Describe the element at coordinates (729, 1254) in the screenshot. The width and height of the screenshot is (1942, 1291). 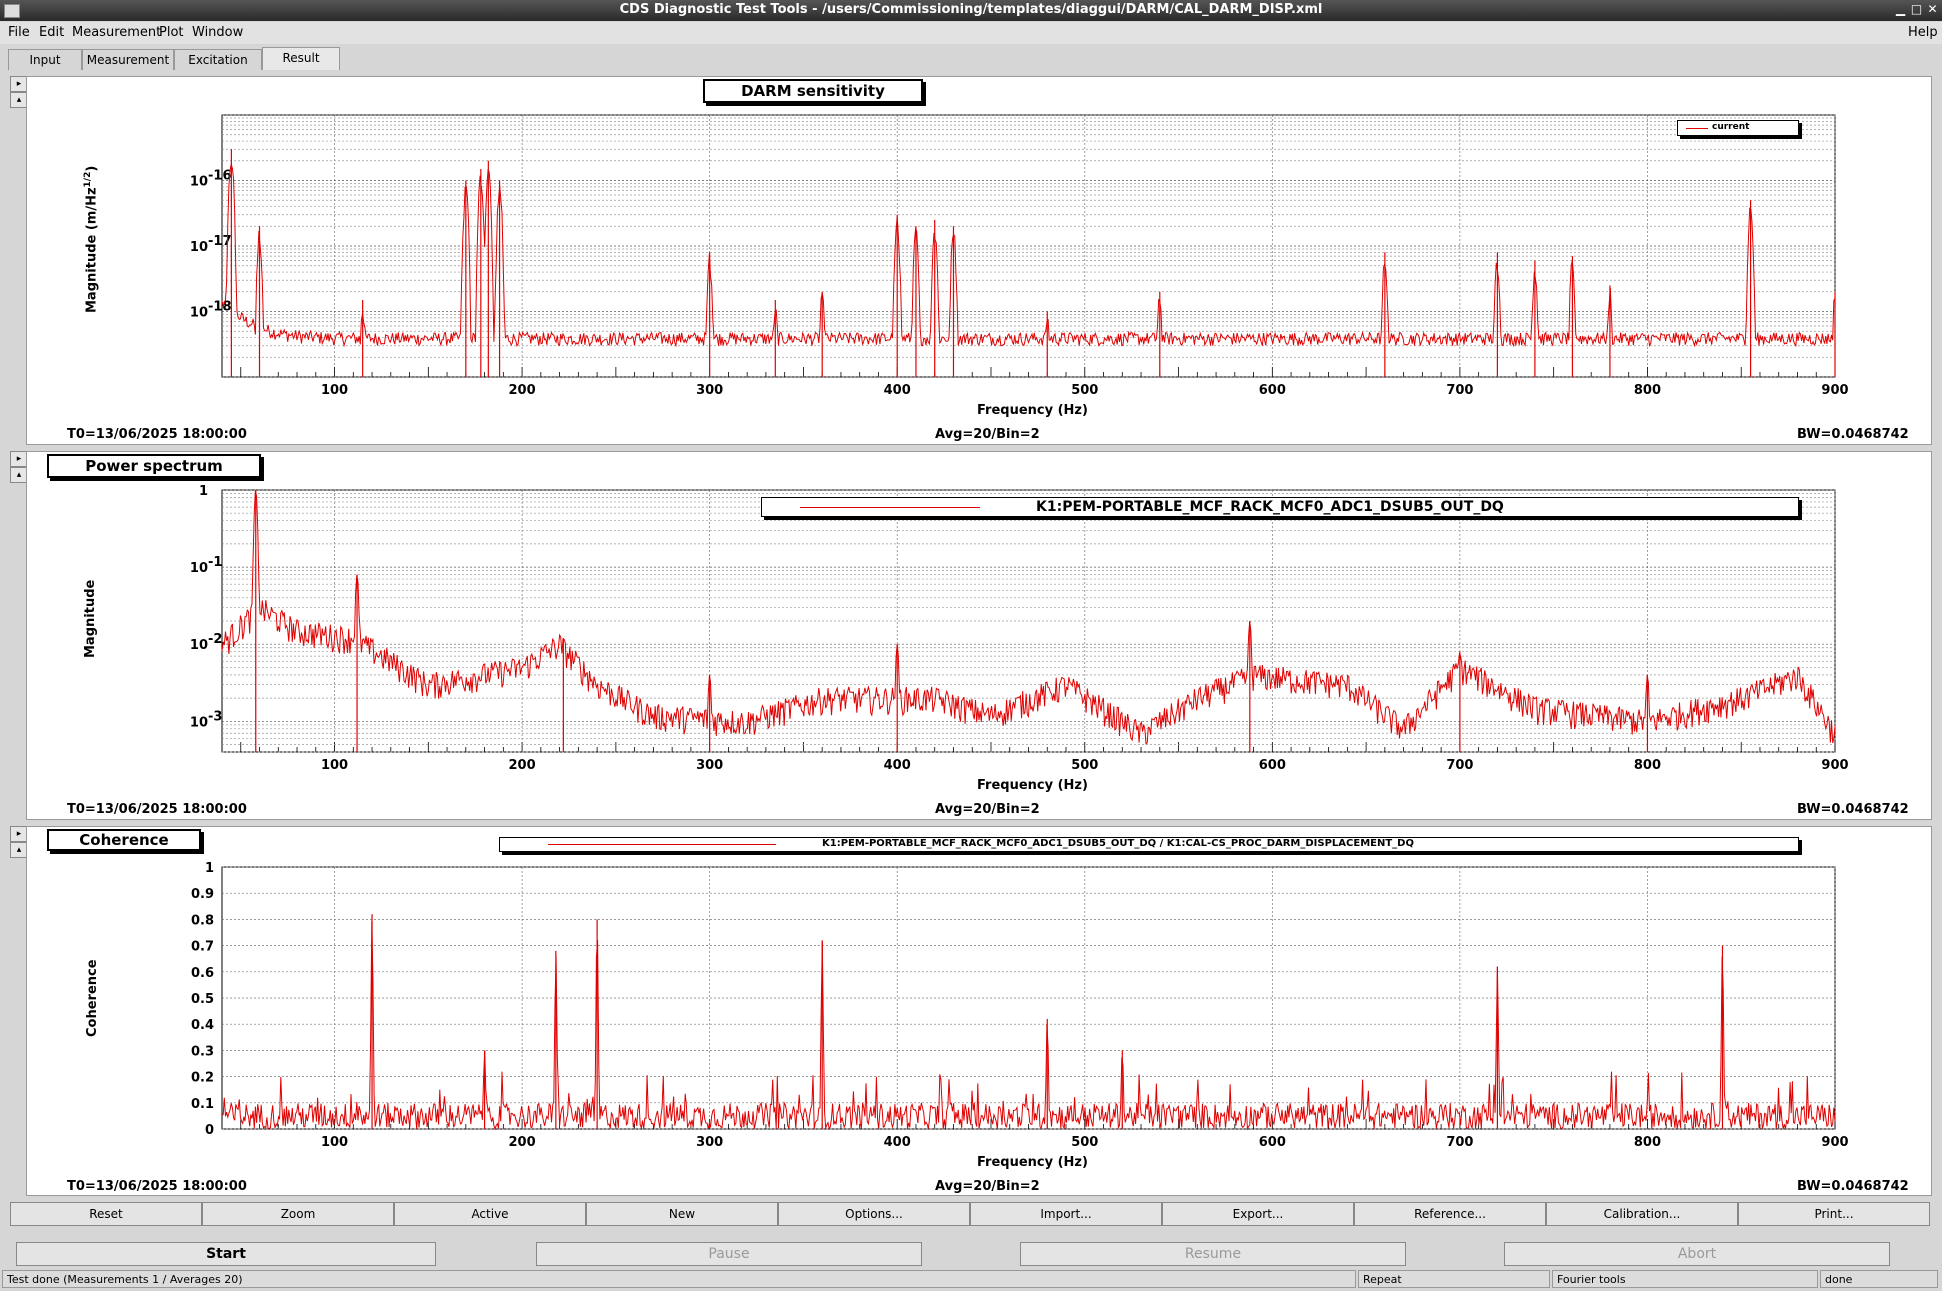
I see `pause-button: Pause` at that location.